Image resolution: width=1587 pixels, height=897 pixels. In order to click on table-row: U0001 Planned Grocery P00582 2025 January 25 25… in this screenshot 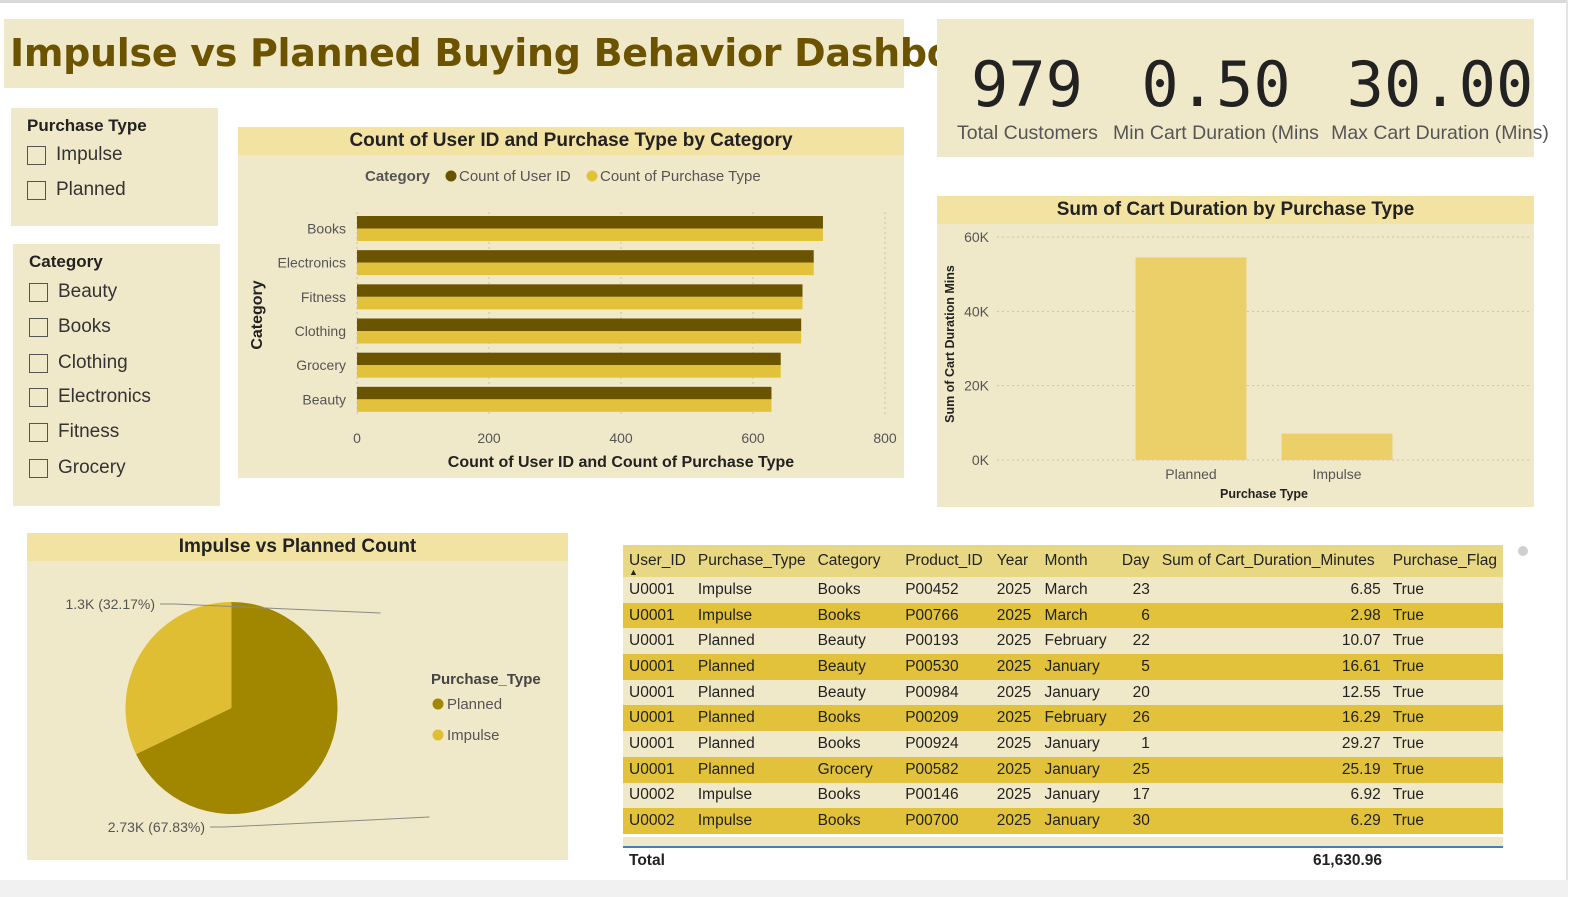, I will do `click(1063, 769)`.